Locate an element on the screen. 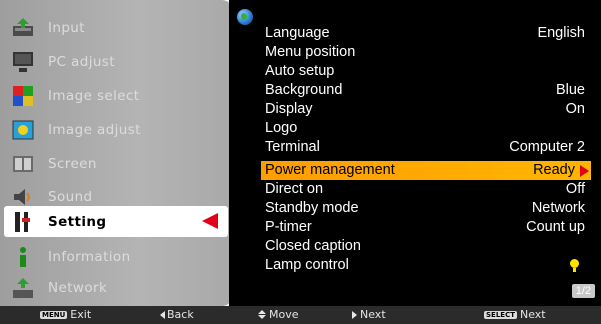 This screenshot has width=601, height=324. hint-select: SELECT Next is located at coordinates (515, 314).